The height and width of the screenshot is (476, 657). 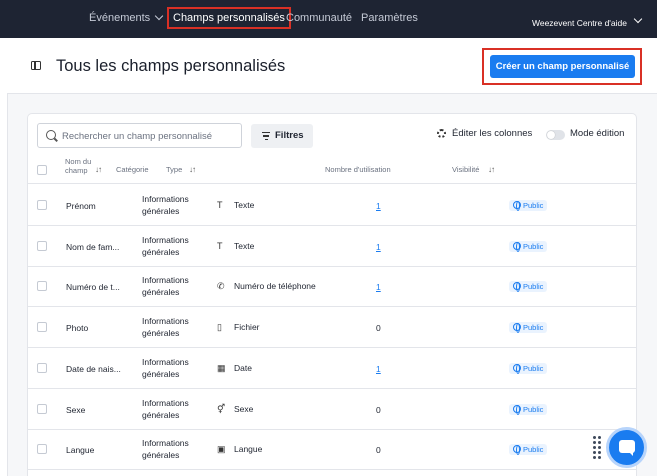 I want to click on chat-icon, so click(x=627, y=448).